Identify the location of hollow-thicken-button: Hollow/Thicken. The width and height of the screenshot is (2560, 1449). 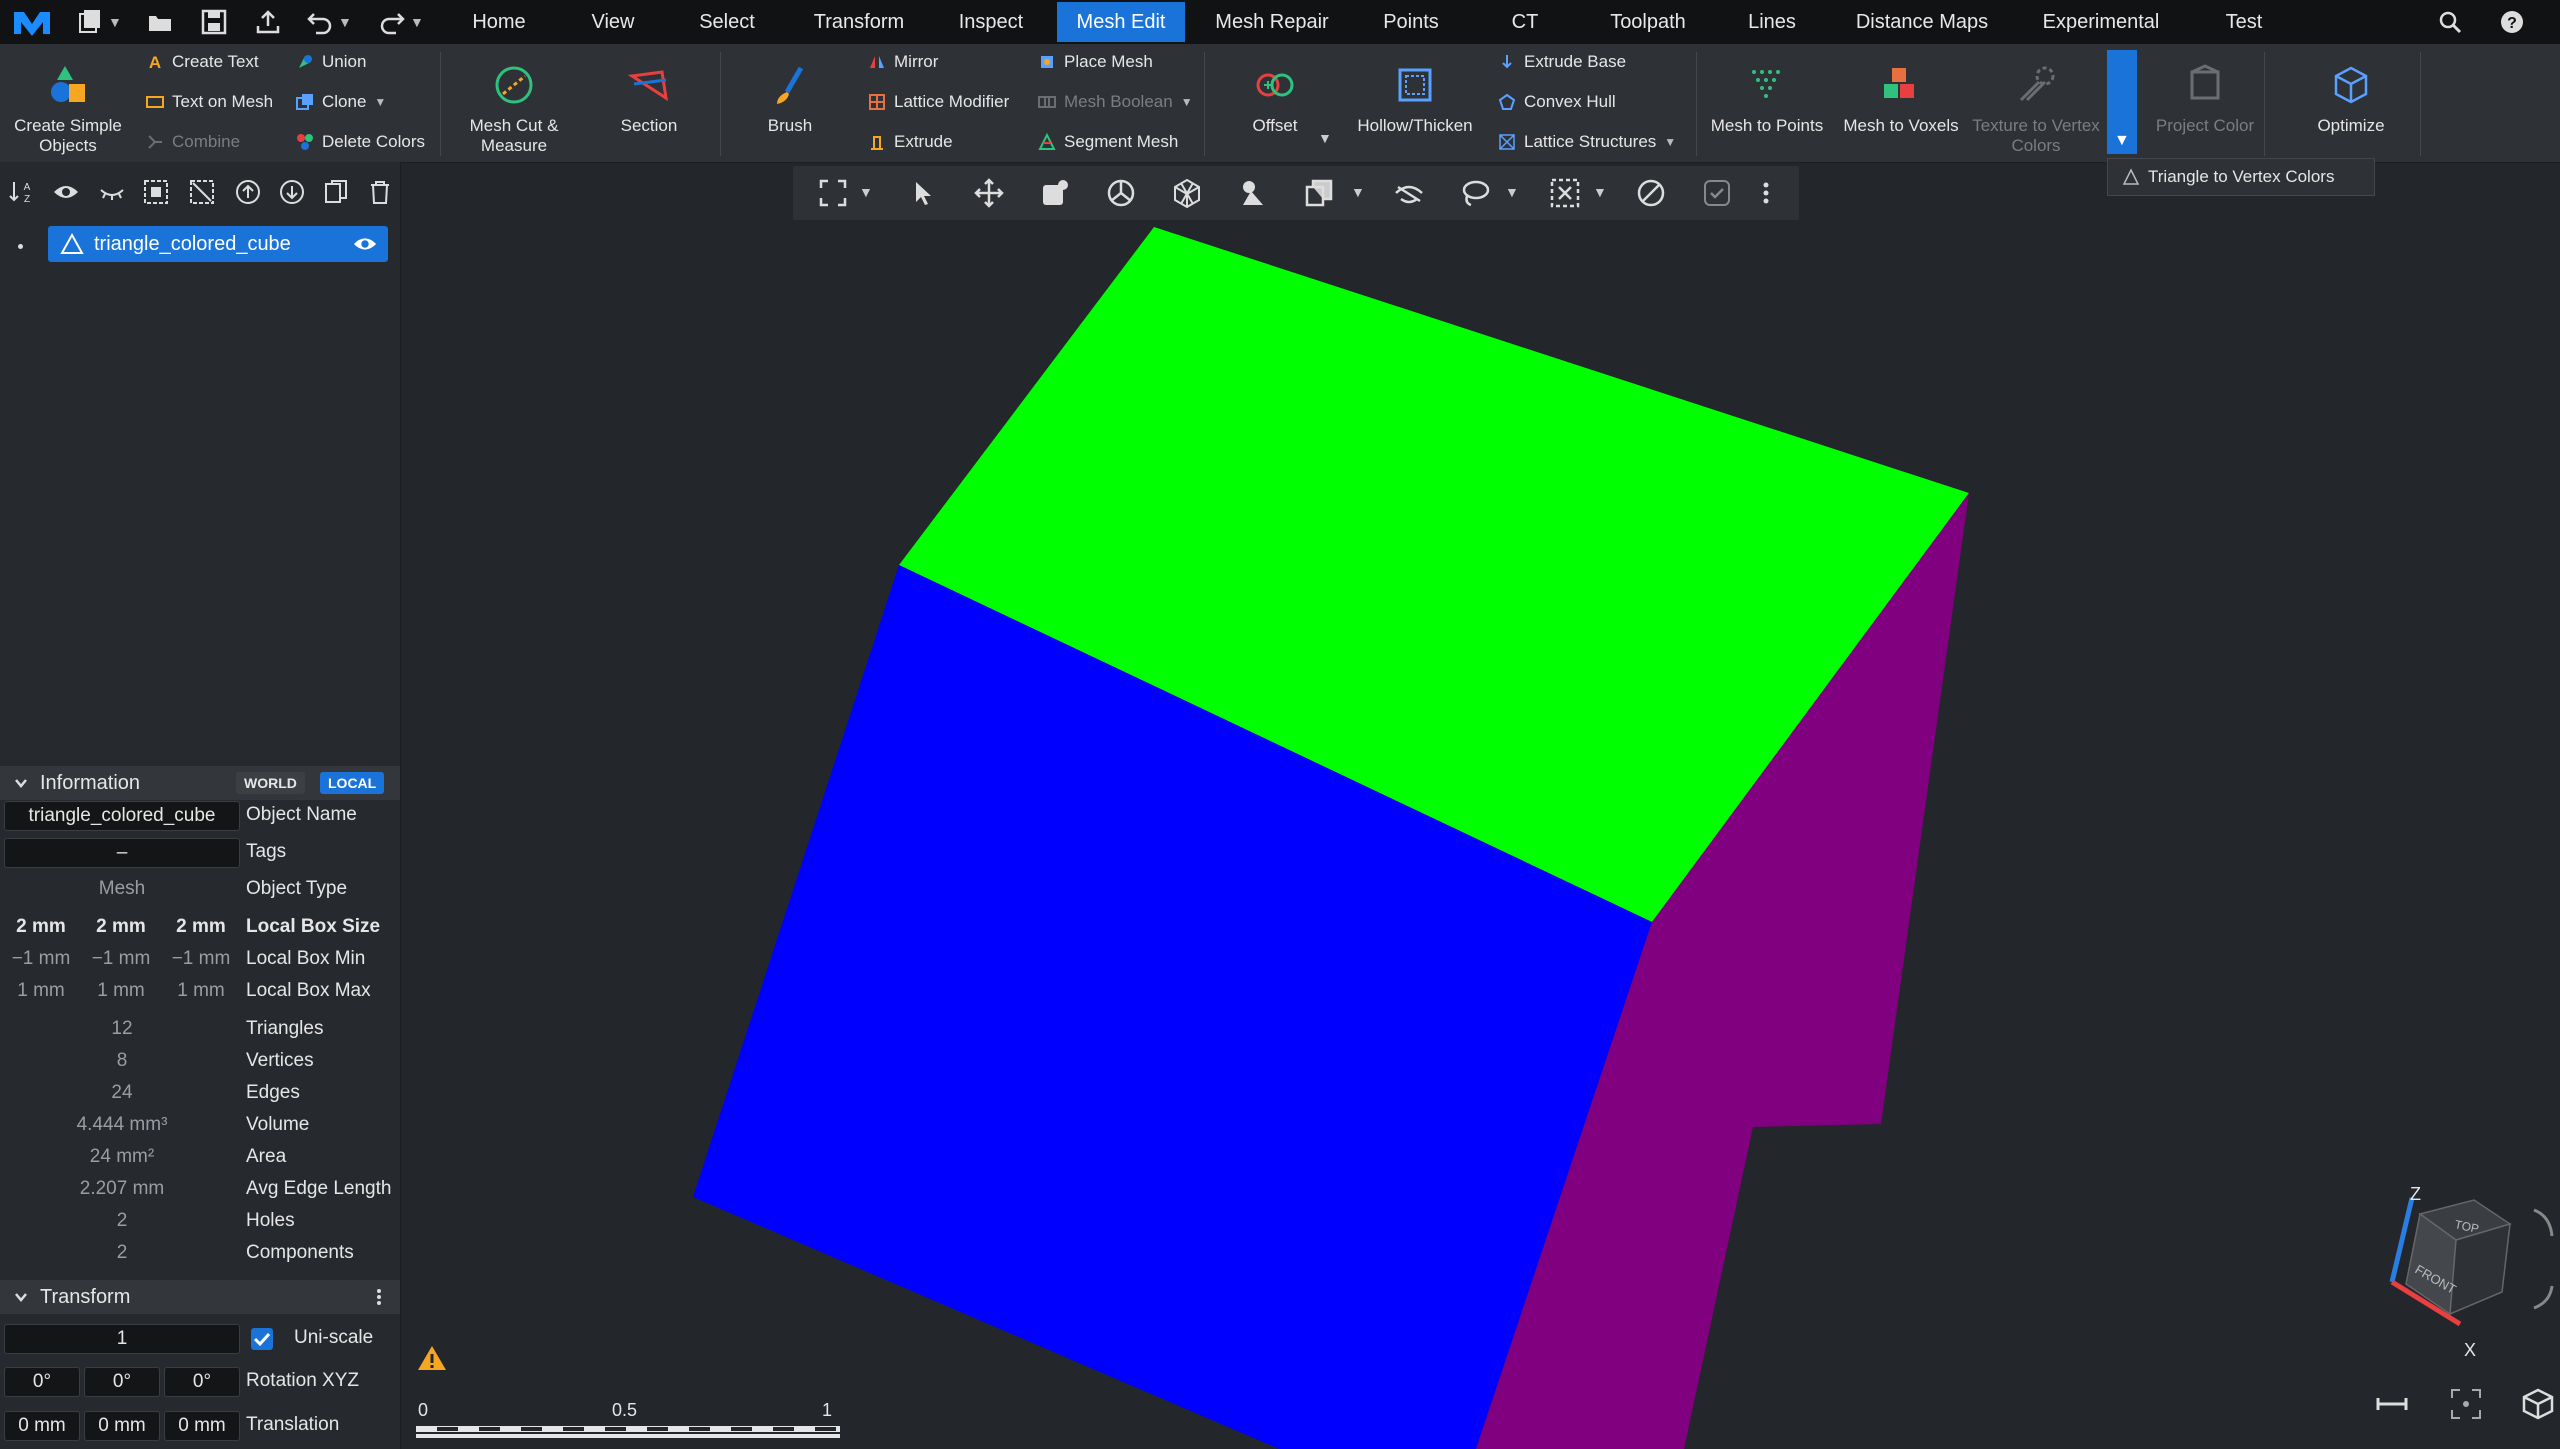
(1415, 103).